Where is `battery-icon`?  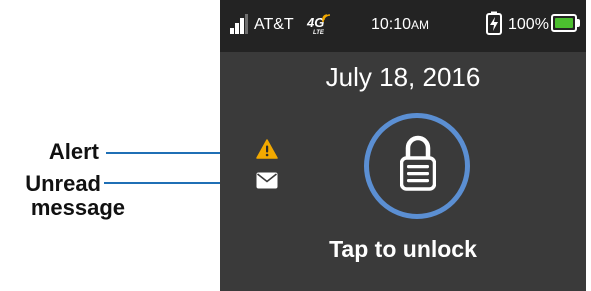
battery-icon is located at coordinates (564, 23).